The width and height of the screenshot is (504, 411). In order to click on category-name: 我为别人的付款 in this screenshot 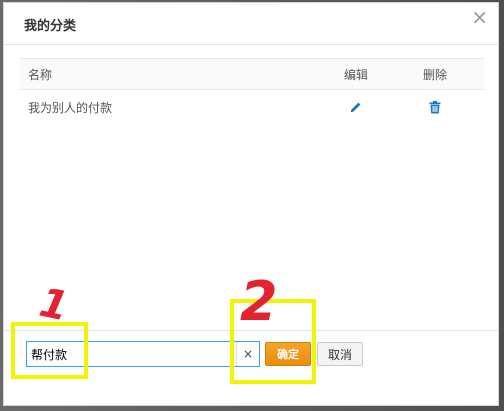, I will do `click(70, 107)`.